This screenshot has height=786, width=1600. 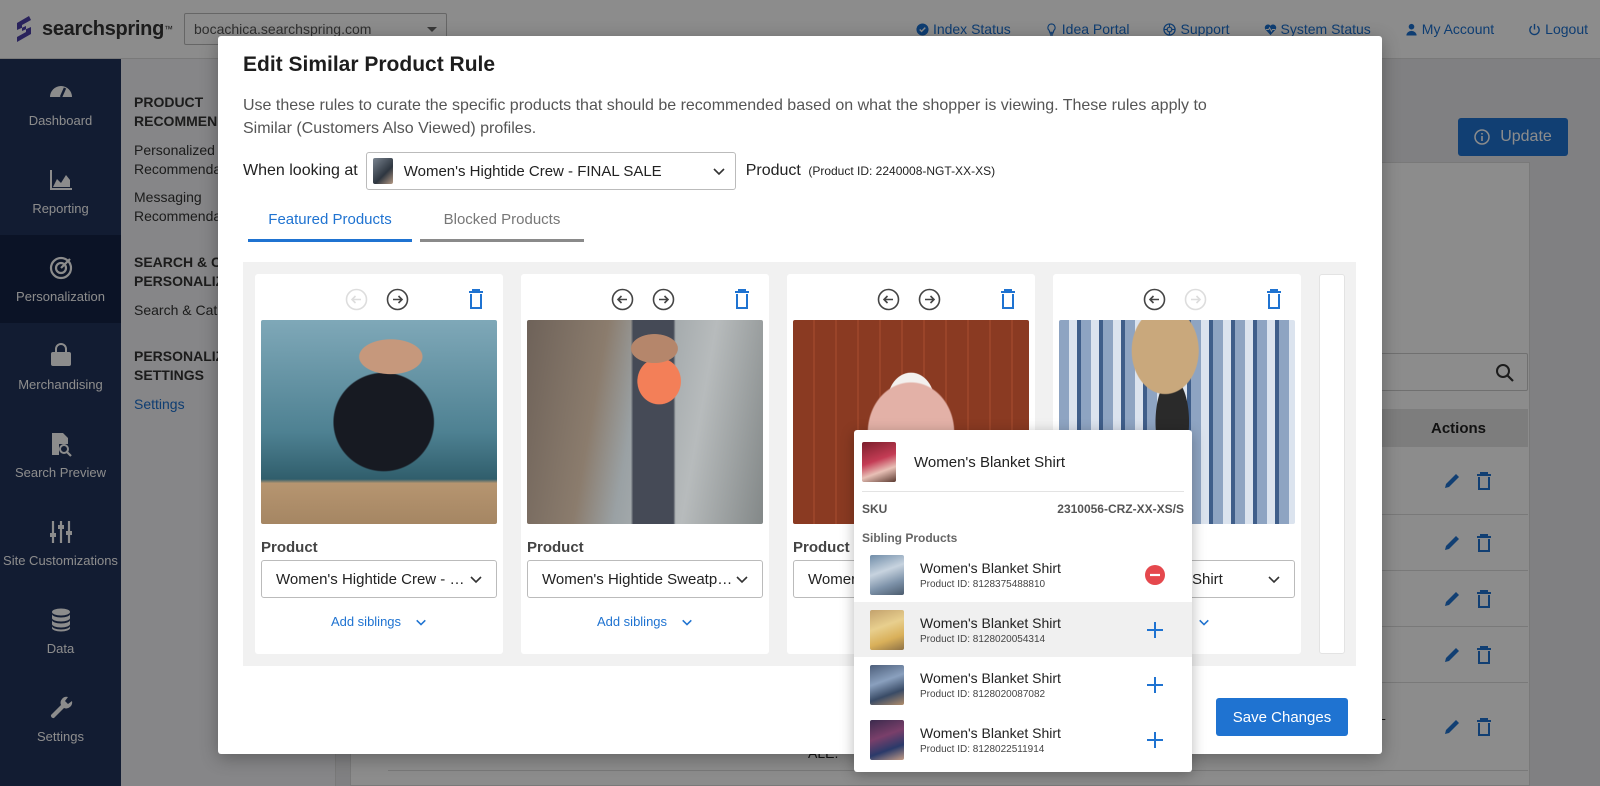 I want to click on modal-title: Edit Similar Product Rule, so click(x=369, y=64).